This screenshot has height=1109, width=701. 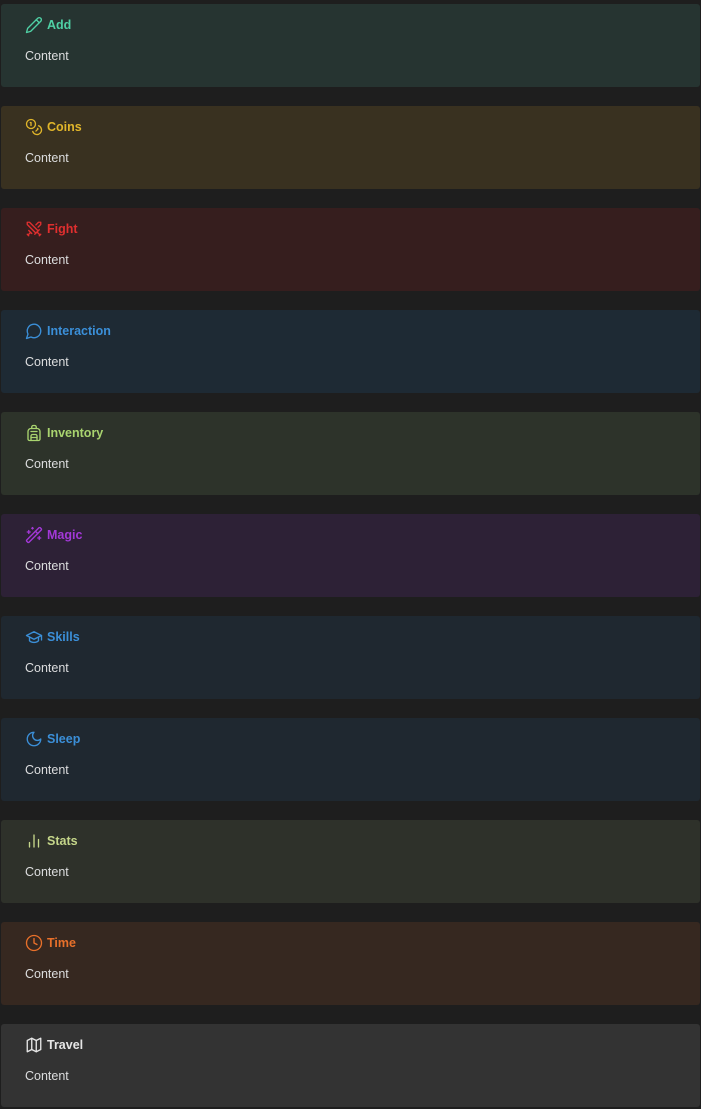 I want to click on callout-skills: Skills Content, so click(x=350, y=657).